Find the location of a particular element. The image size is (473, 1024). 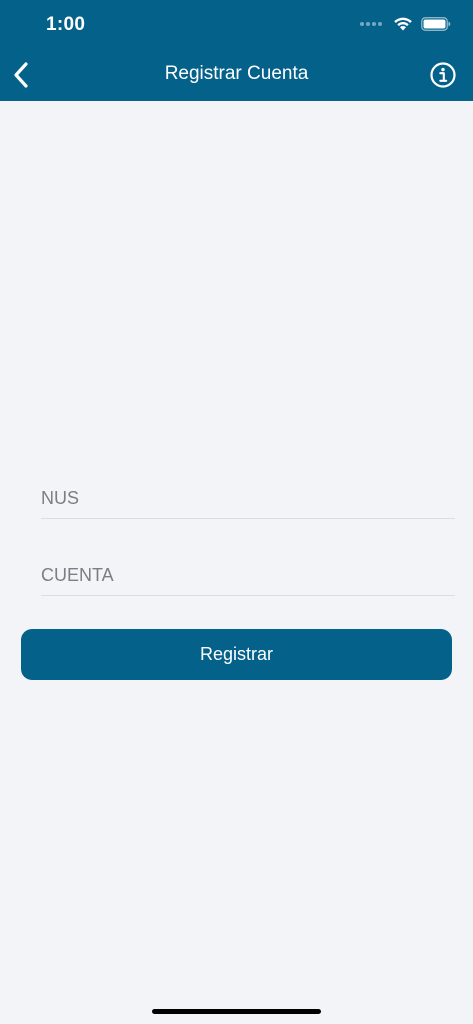

home-indicator is located at coordinates (236, 1011).